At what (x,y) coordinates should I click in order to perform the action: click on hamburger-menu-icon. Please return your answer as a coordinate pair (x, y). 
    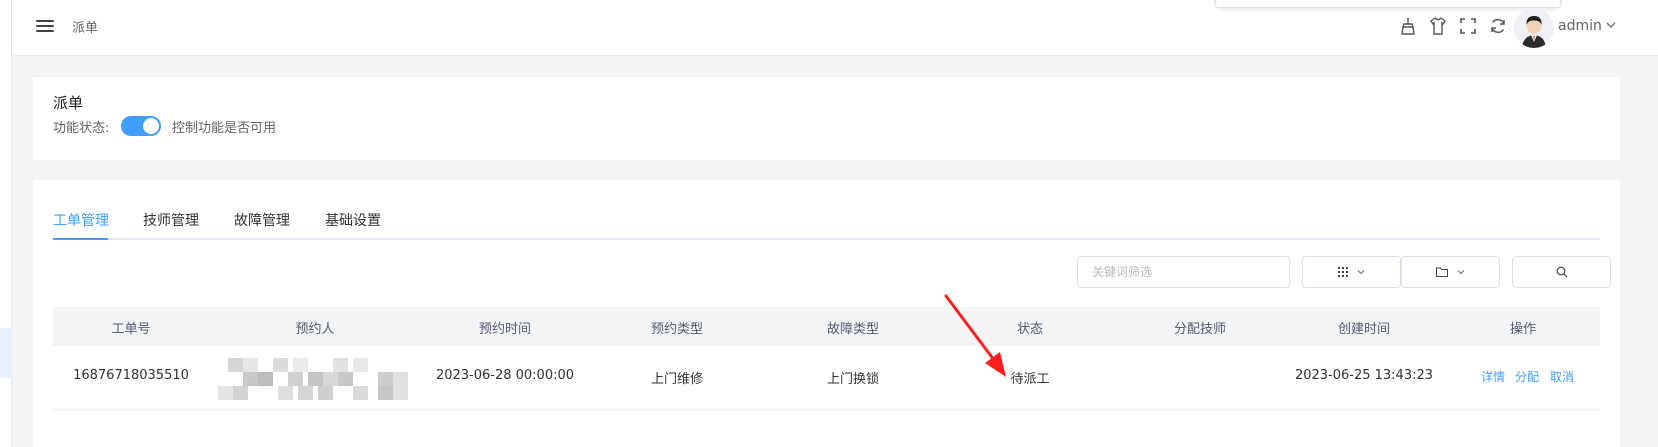
    Looking at the image, I should click on (45, 26).